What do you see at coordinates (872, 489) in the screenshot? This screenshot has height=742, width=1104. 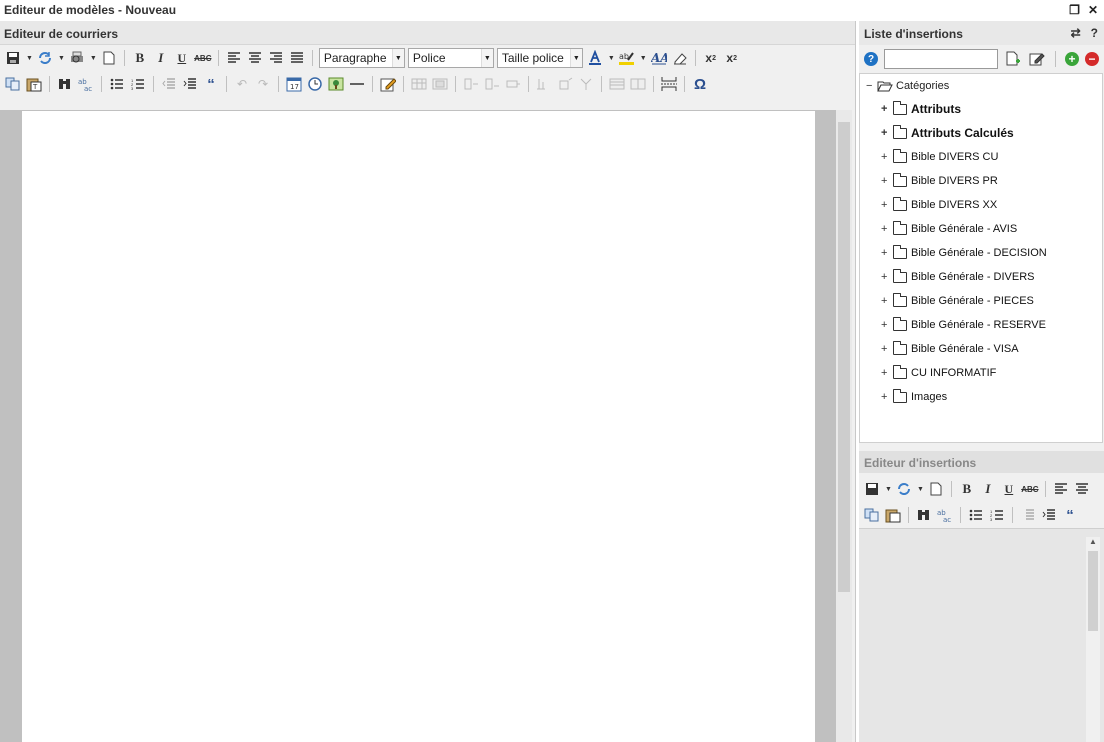 I see `save-icon` at bounding box center [872, 489].